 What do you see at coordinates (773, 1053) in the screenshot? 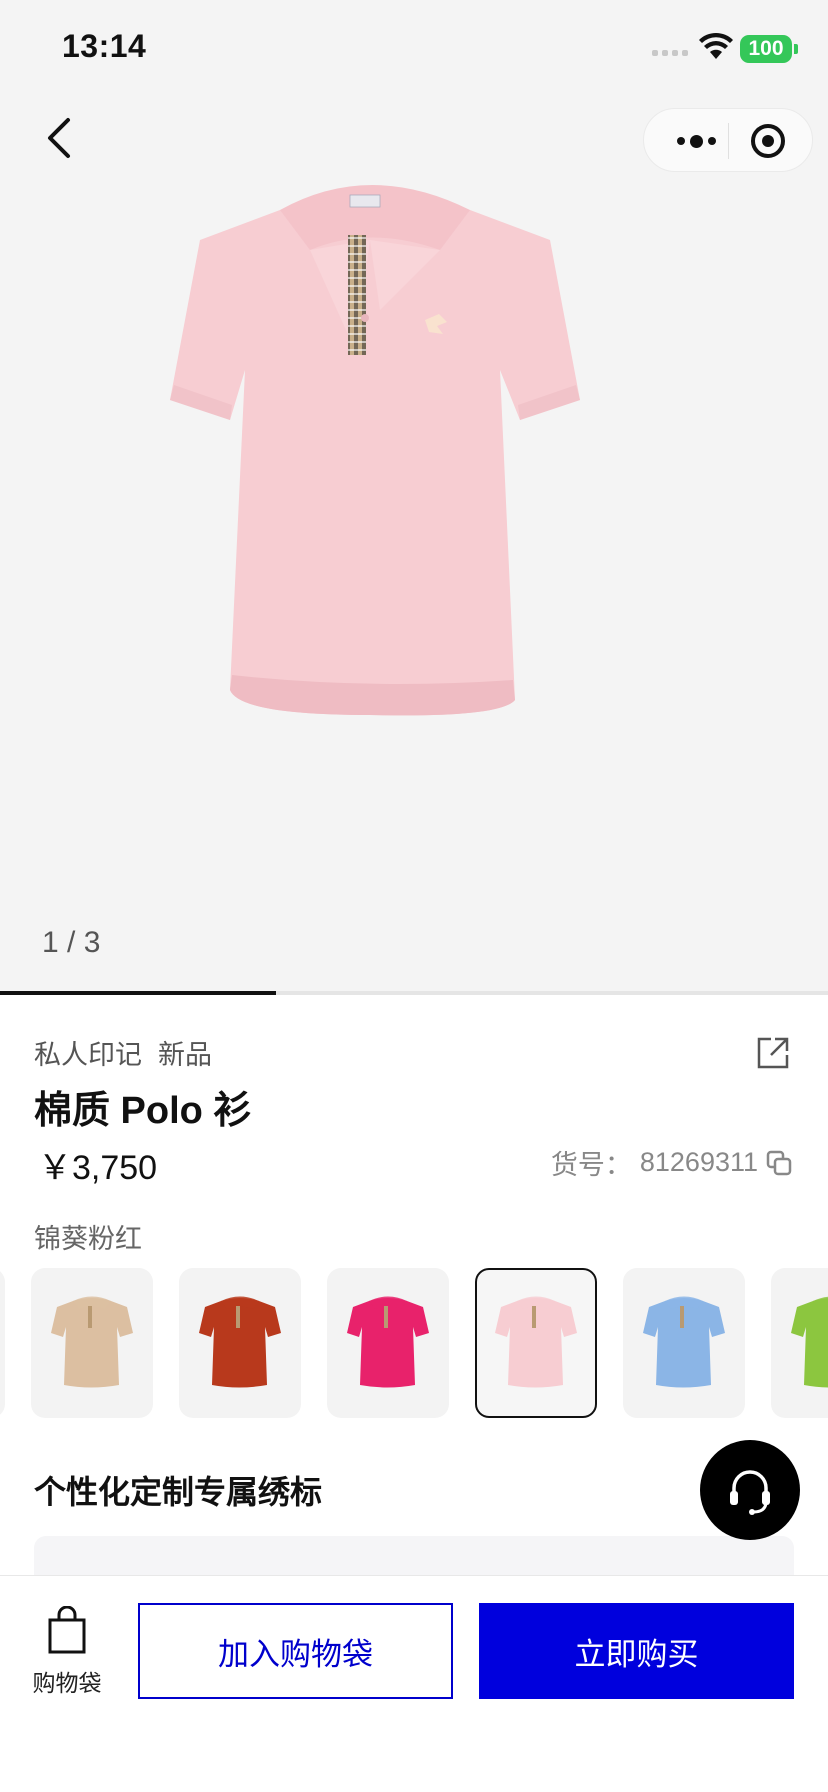
I see `share-icon` at bounding box center [773, 1053].